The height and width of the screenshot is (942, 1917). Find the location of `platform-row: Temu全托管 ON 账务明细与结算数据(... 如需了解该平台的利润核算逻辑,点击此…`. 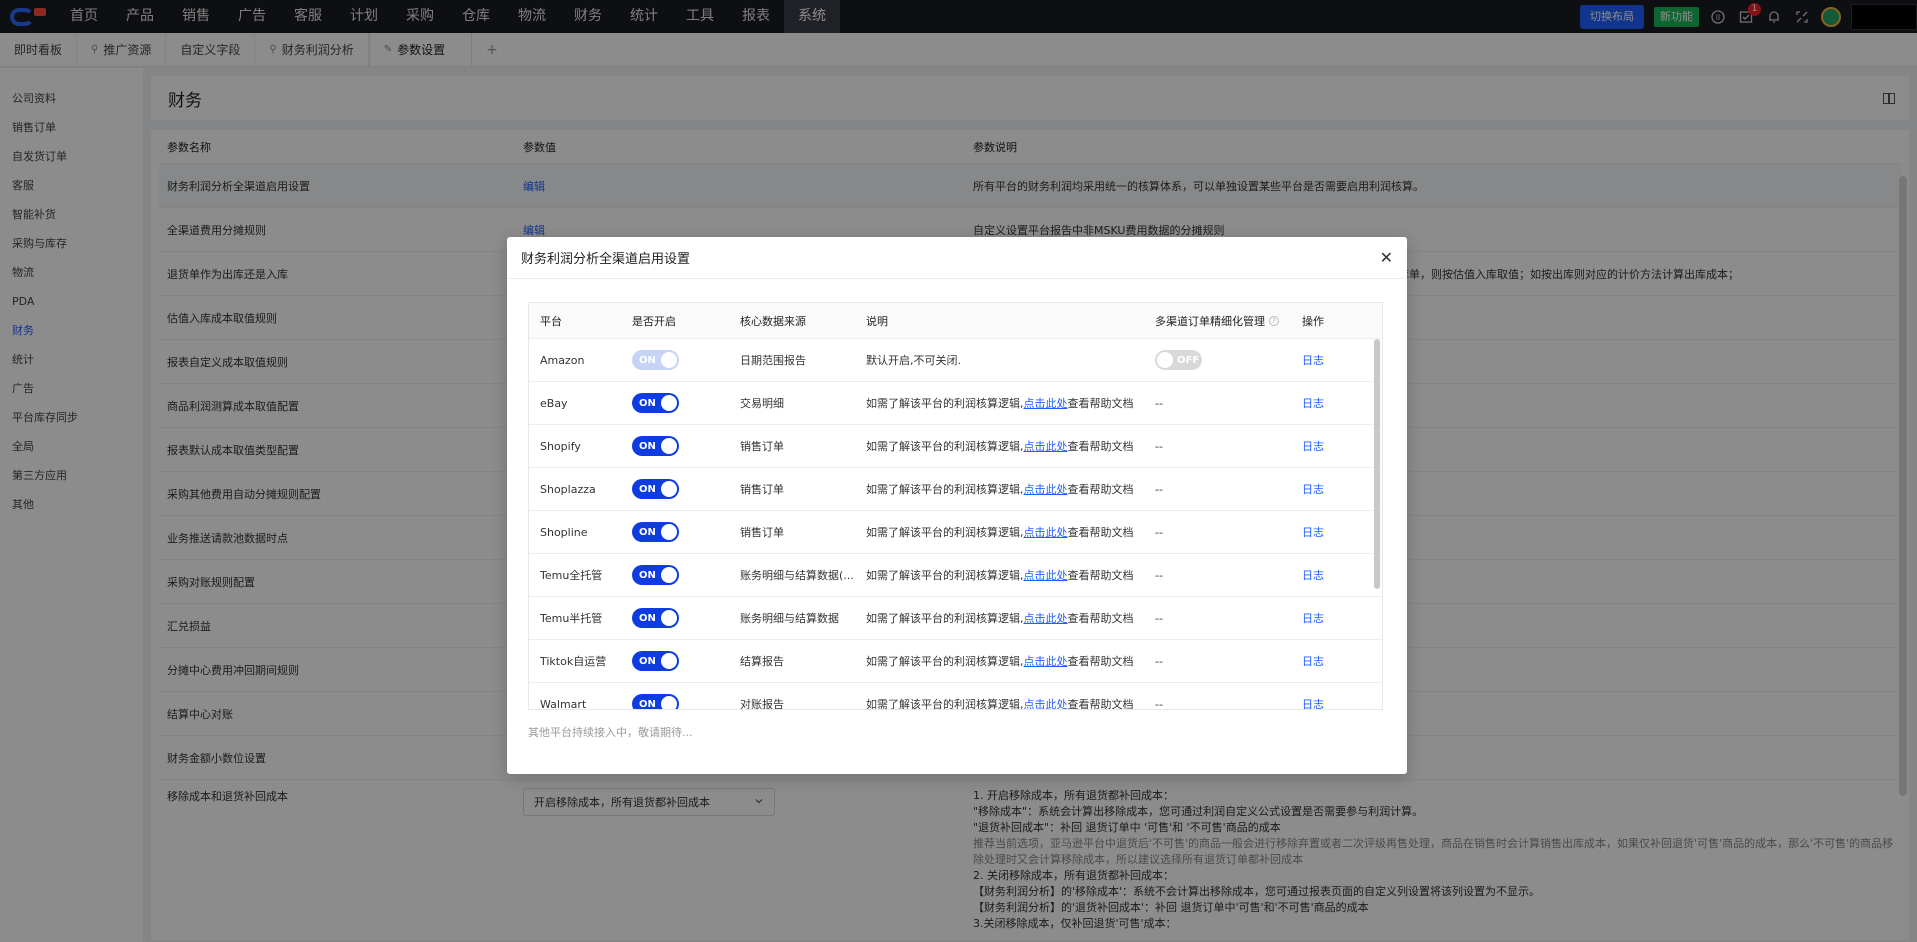

platform-row: Temu全托管 ON 账务明细与结算数据(... 如需了解该平台的利润核算逻辑,点击此… is located at coordinates (955, 575).